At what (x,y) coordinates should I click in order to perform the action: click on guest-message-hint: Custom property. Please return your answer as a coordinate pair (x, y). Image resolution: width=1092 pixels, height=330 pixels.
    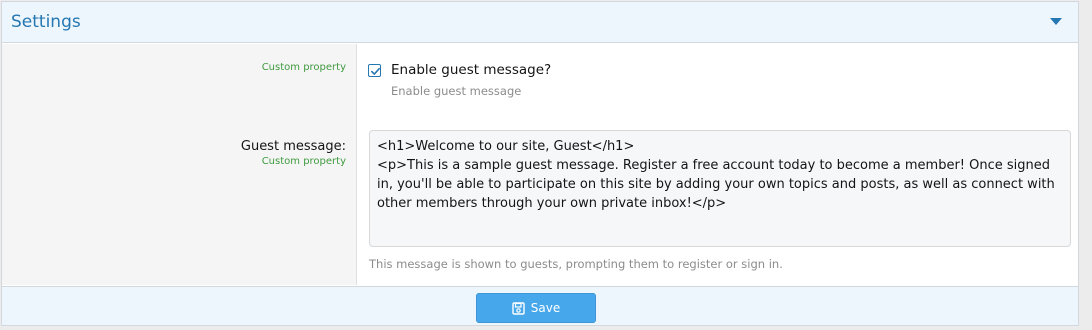
    Looking at the image, I should click on (303, 161).